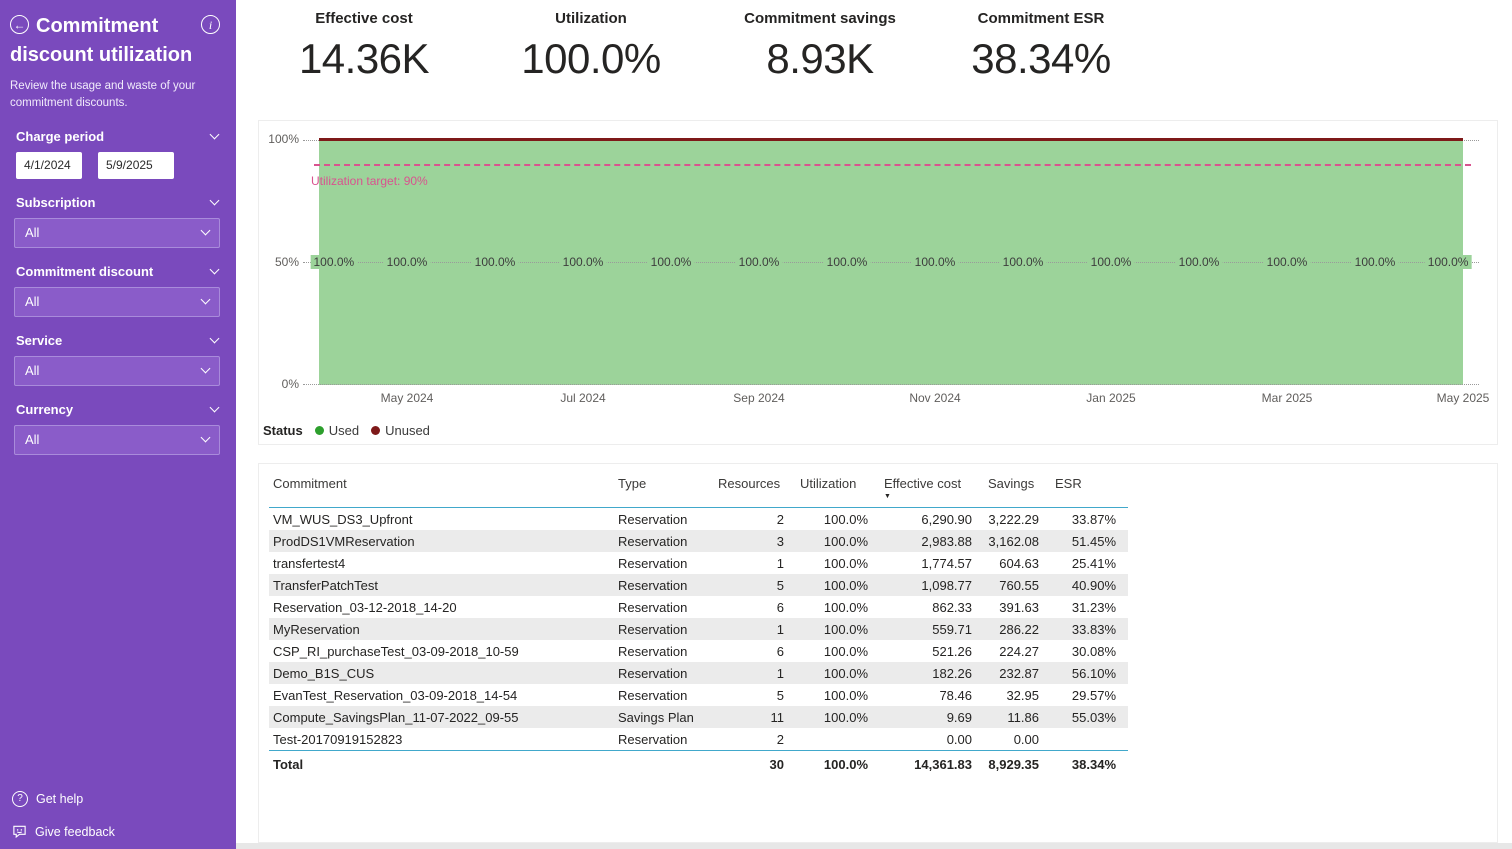 The image size is (1512, 849). Describe the element at coordinates (118, 340) in the screenshot. I see `filter-header-service: Service` at that location.